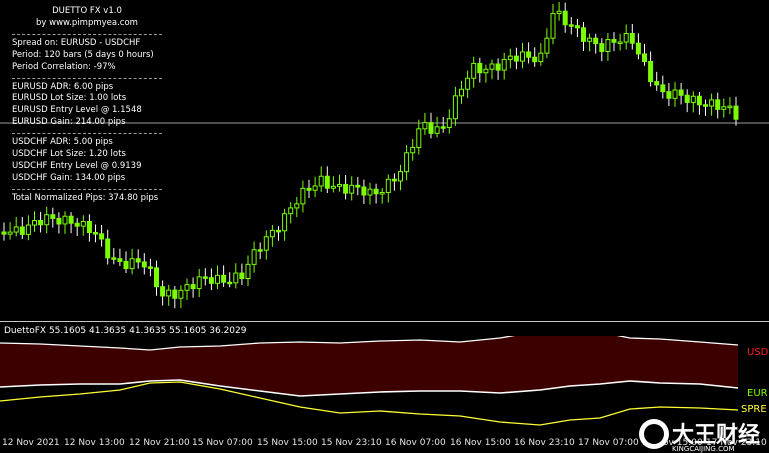 The width and height of the screenshot is (769, 453). What do you see at coordinates (64, 66) in the screenshot?
I see `correlation-text: Period Correlation: -97%` at bounding box center [64, 66].